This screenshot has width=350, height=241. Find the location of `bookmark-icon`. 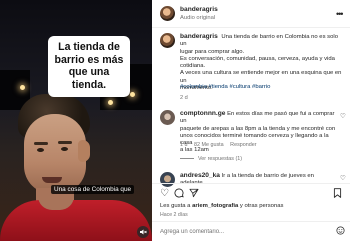

bookmark-icon is located at coordinates (337, 194).